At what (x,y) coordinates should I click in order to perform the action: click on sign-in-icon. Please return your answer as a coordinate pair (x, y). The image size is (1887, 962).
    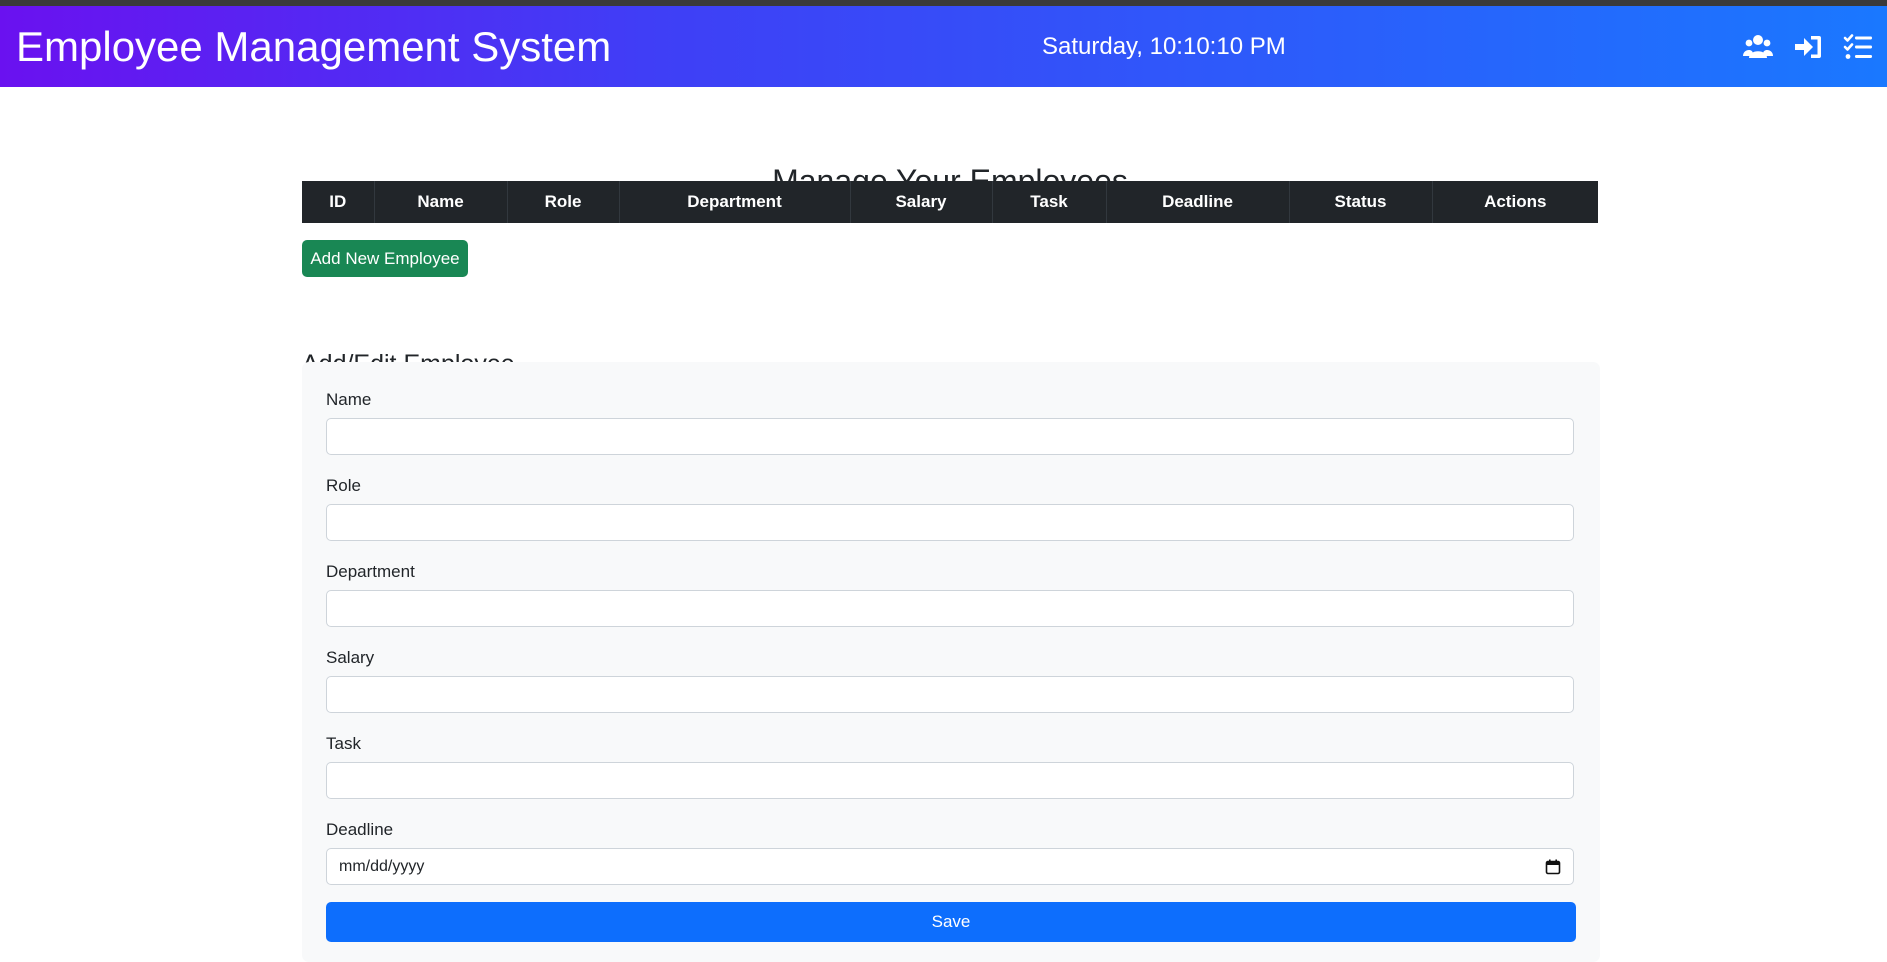
    Looking at the image, I should click on (1808, 47).